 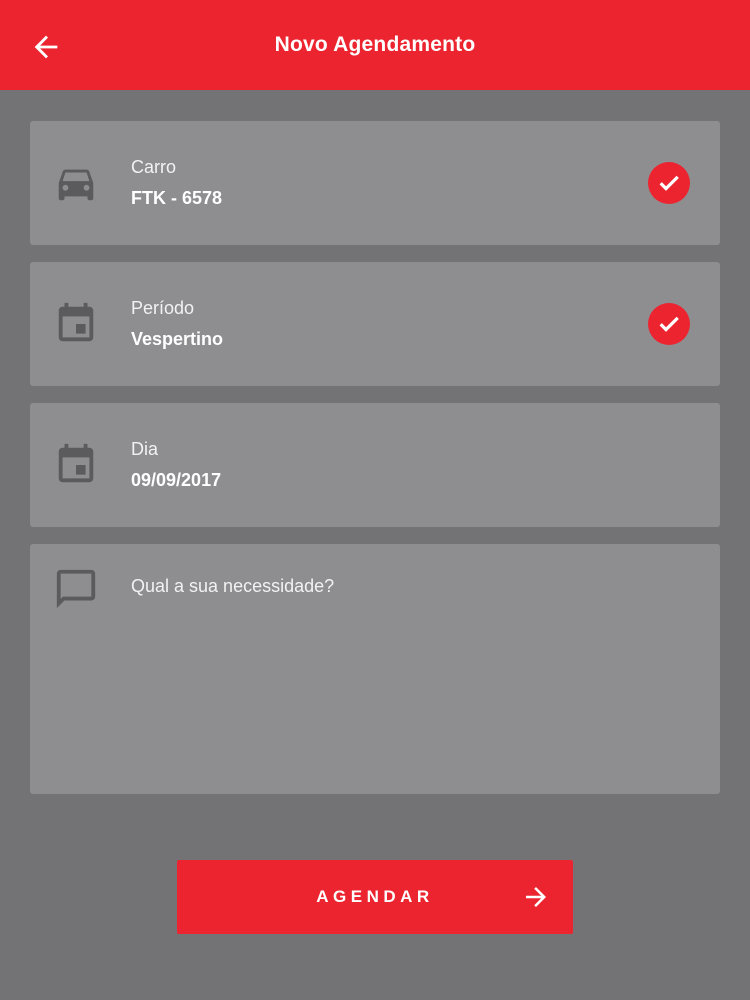 What do you see at coordinates (177, 198) in the screenshot?
I see `car-value: FTK - 6578` at bounding box center [177, 198].